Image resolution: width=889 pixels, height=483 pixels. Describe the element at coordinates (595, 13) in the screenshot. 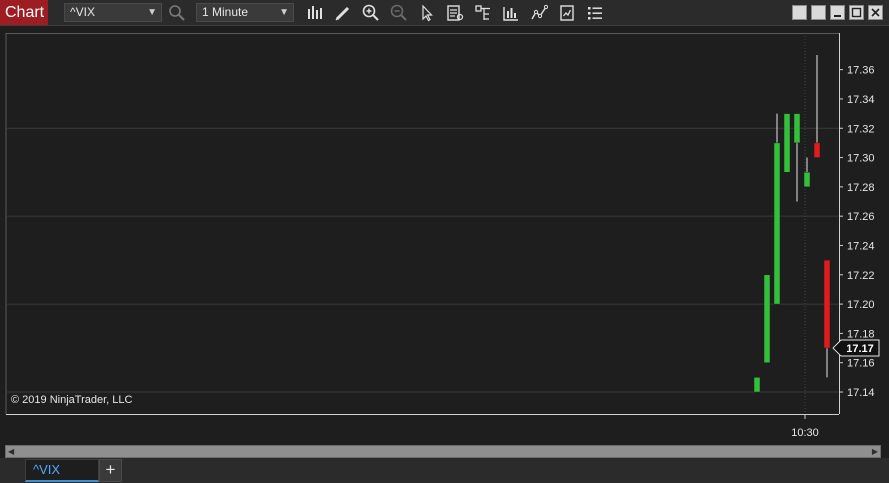

I see `list-icon` at that location.